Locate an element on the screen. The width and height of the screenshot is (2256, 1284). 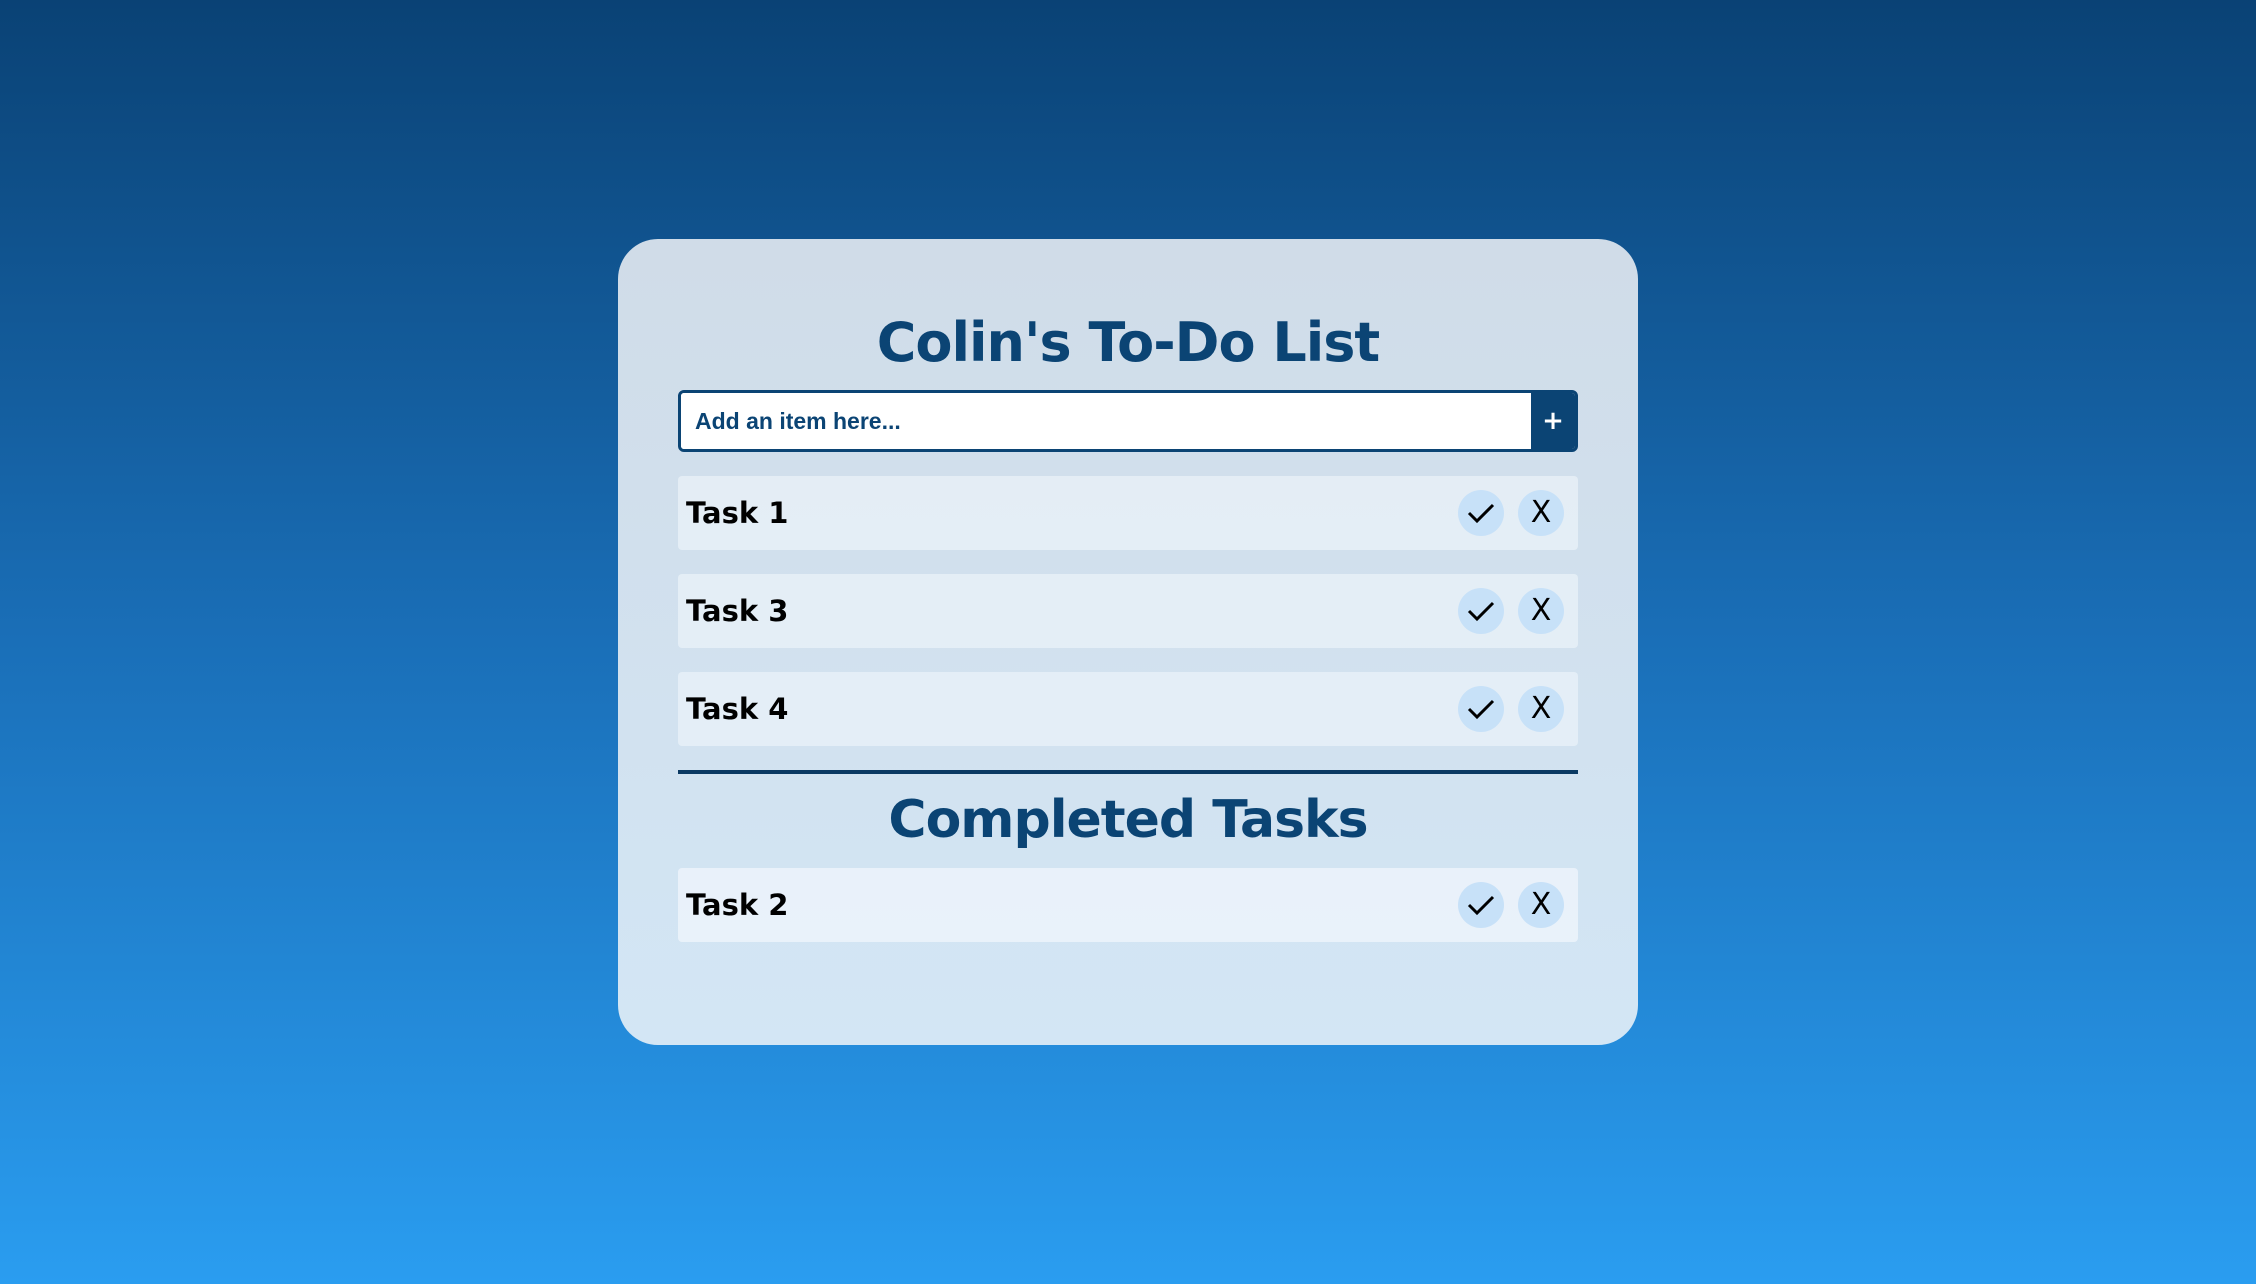
task-item: Task 4 X is located at coordinates (1128, 709).